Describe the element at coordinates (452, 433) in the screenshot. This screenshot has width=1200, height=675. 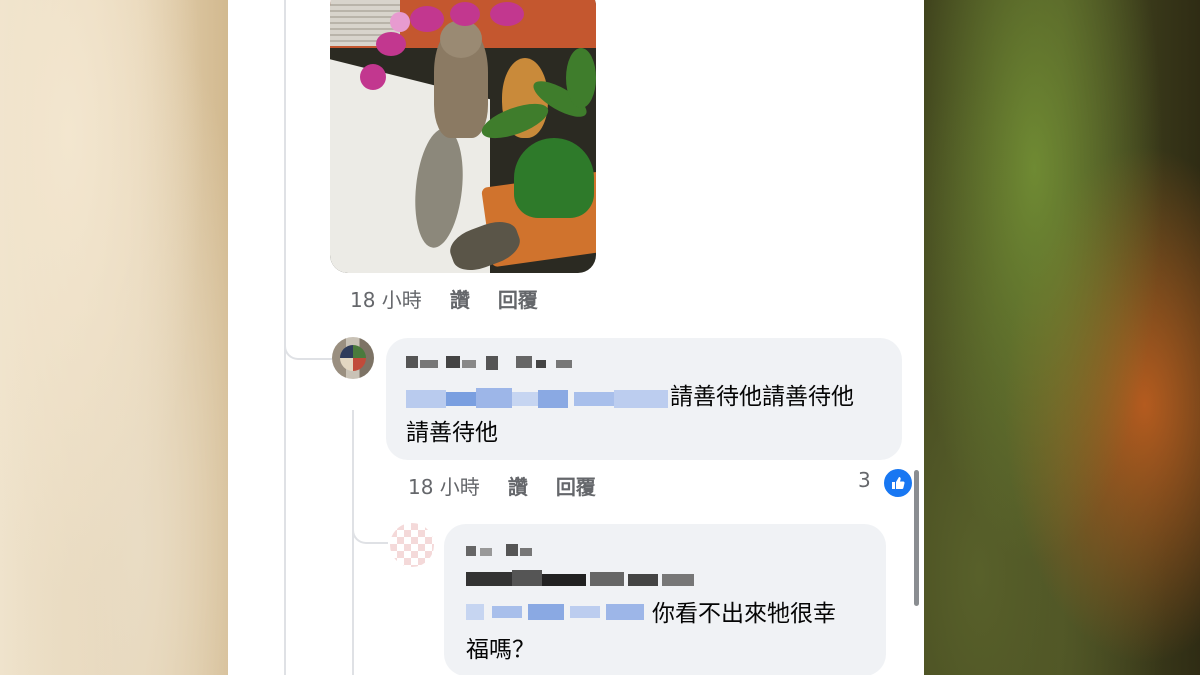
I see `comment-1-text-line-2: 請善待他` at that location.